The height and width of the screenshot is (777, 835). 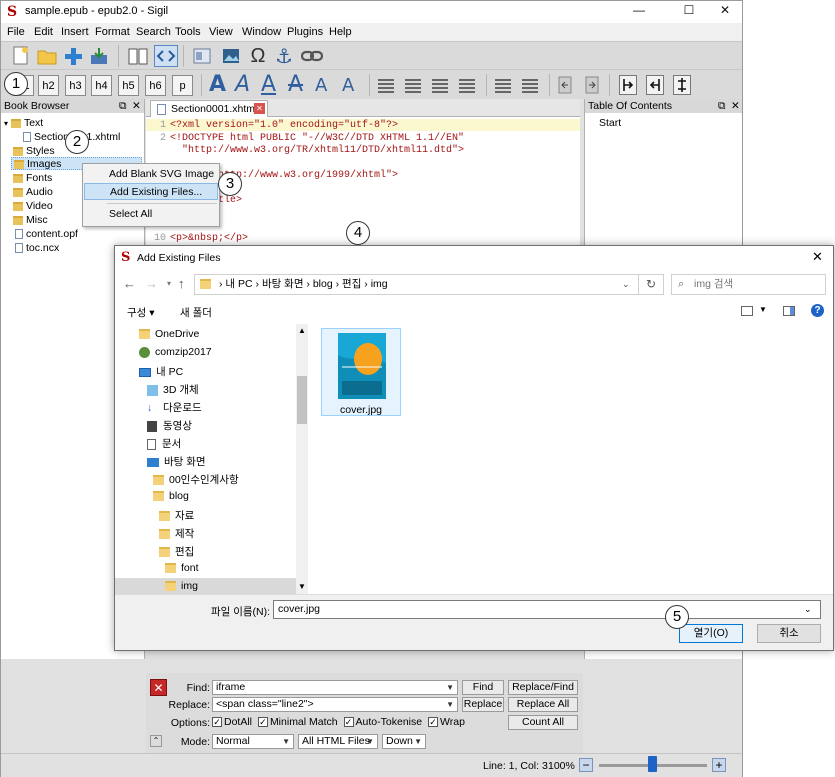 What do you see at coordinates (242, 84) in the screenshot?
I see `italic-button: A` at bounding box center [242, 84].